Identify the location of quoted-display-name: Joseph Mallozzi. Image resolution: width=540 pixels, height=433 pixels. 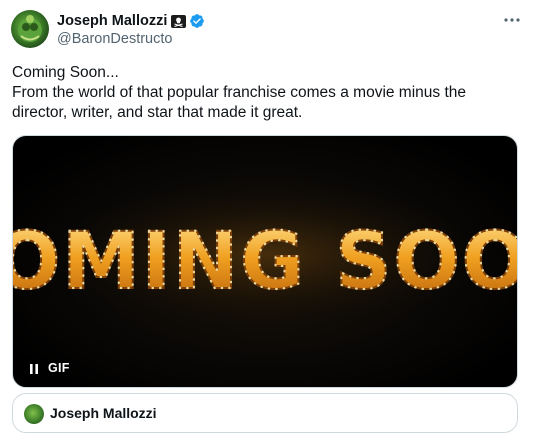
(103, 413).